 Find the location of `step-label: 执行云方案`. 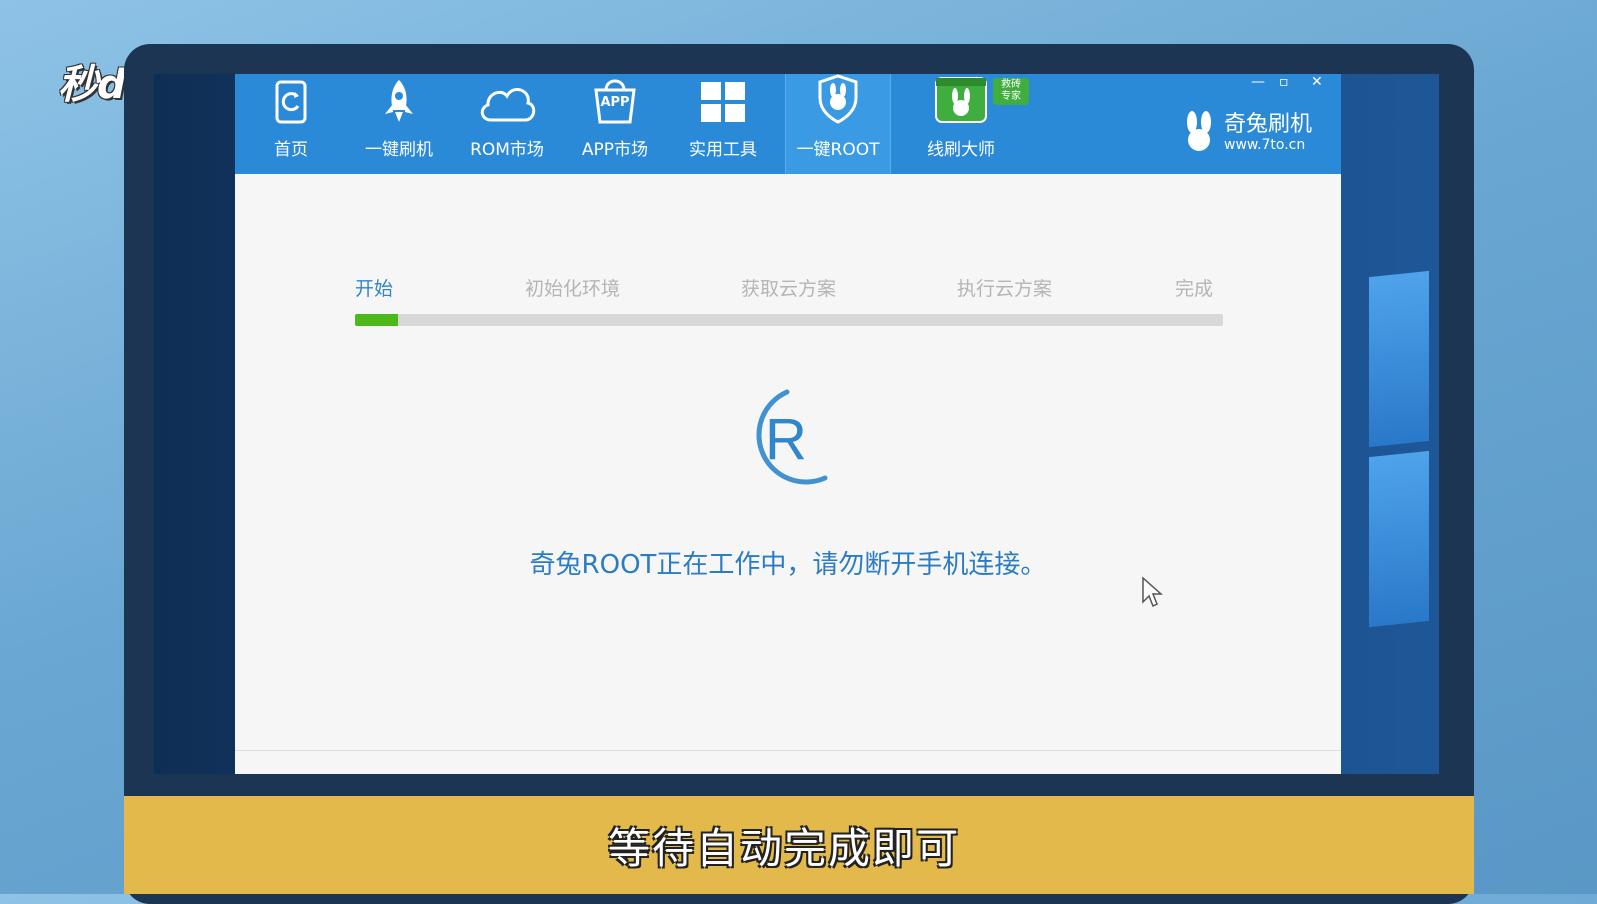

step-label: 执行云方案 is located at coordinates (1005, 289).